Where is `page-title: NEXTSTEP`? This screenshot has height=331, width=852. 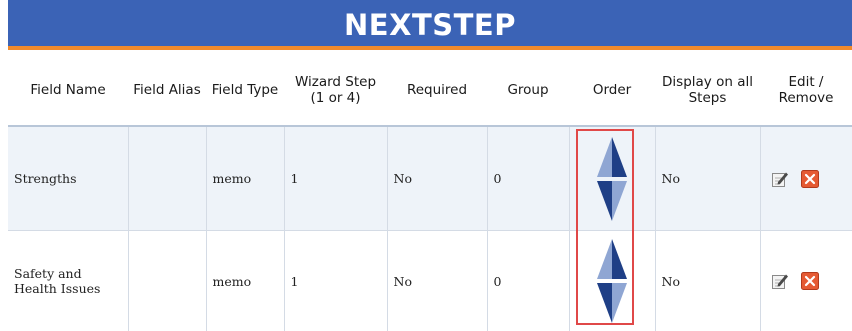
page-title: NEXTSTEP is located at coordinates (430, 25).